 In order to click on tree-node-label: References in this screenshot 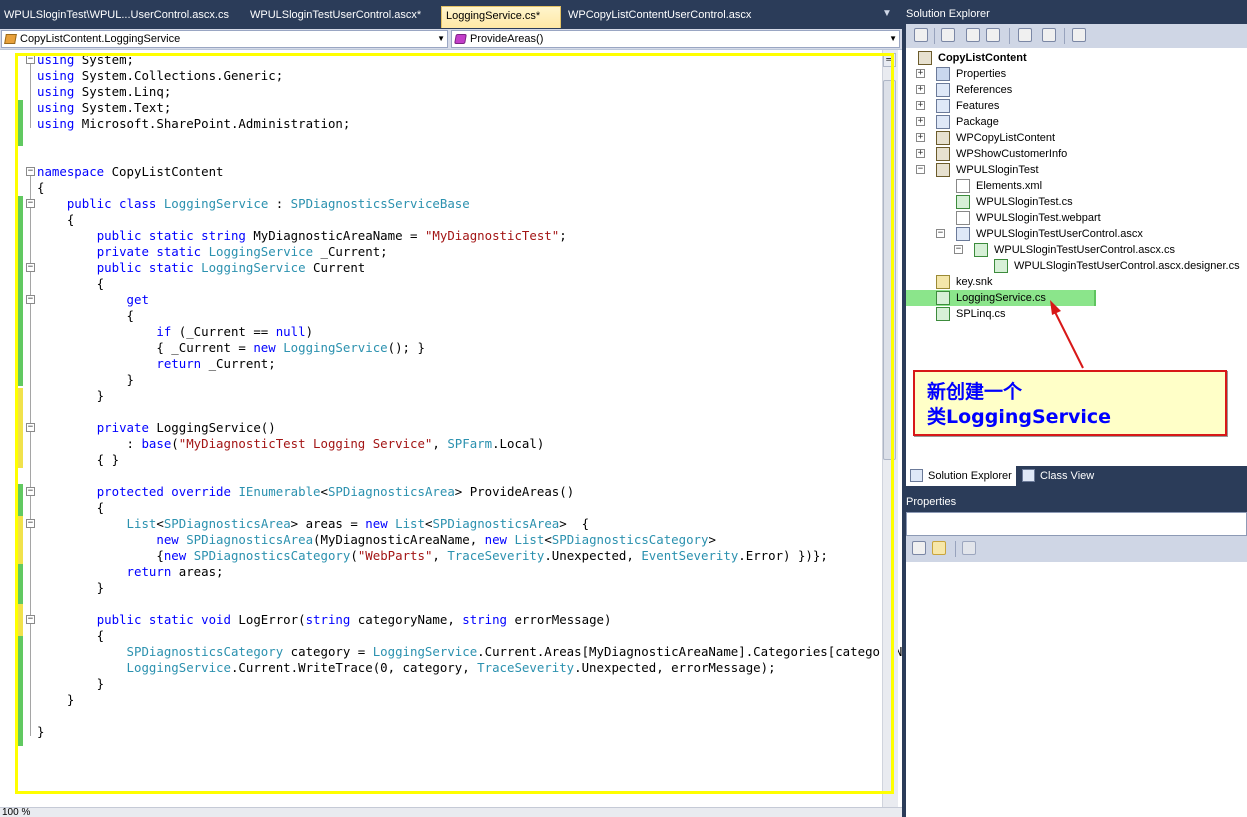, I will do `click(984, 90)`.